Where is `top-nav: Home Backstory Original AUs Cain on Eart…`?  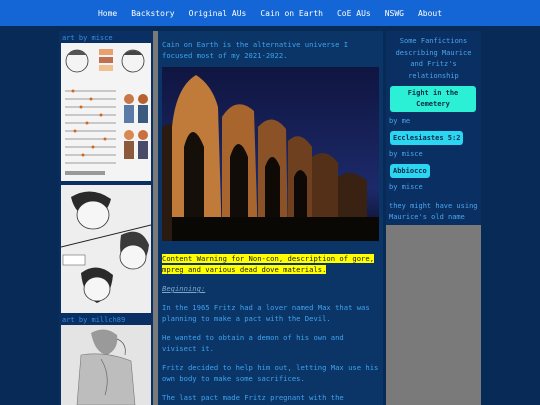 top-nav: Home Backstory Original AUs Cain on Eart… is located at coordinates (270, 13).